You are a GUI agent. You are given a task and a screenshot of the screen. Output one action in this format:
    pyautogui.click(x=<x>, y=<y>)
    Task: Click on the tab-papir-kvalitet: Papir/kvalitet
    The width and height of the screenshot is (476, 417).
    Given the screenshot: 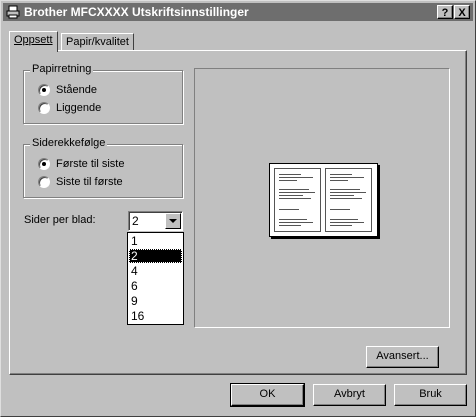 What is the action you would take?
    pyautogui.click(x=97, y=42)
    